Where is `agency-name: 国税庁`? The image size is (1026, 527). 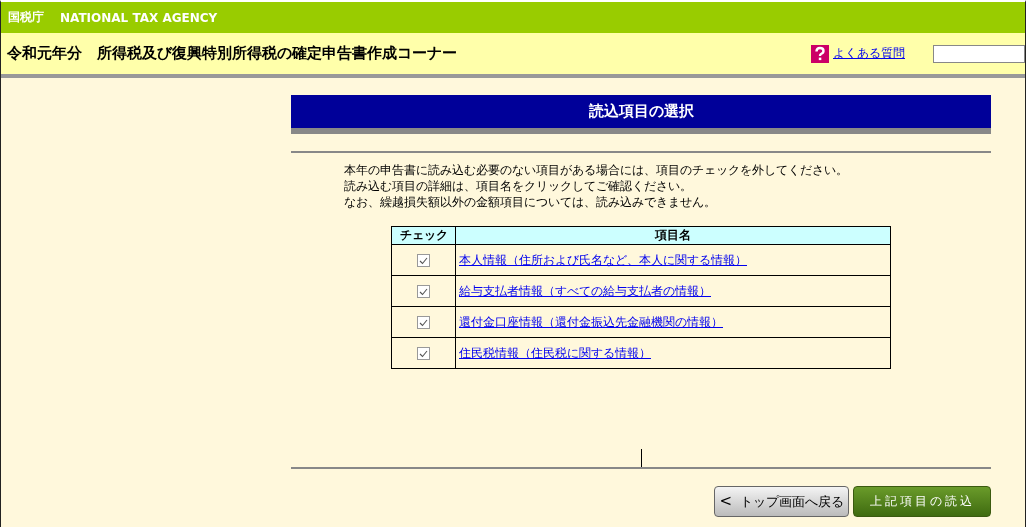 agency-name: 国税庁 is located at coordinates (26, 17).